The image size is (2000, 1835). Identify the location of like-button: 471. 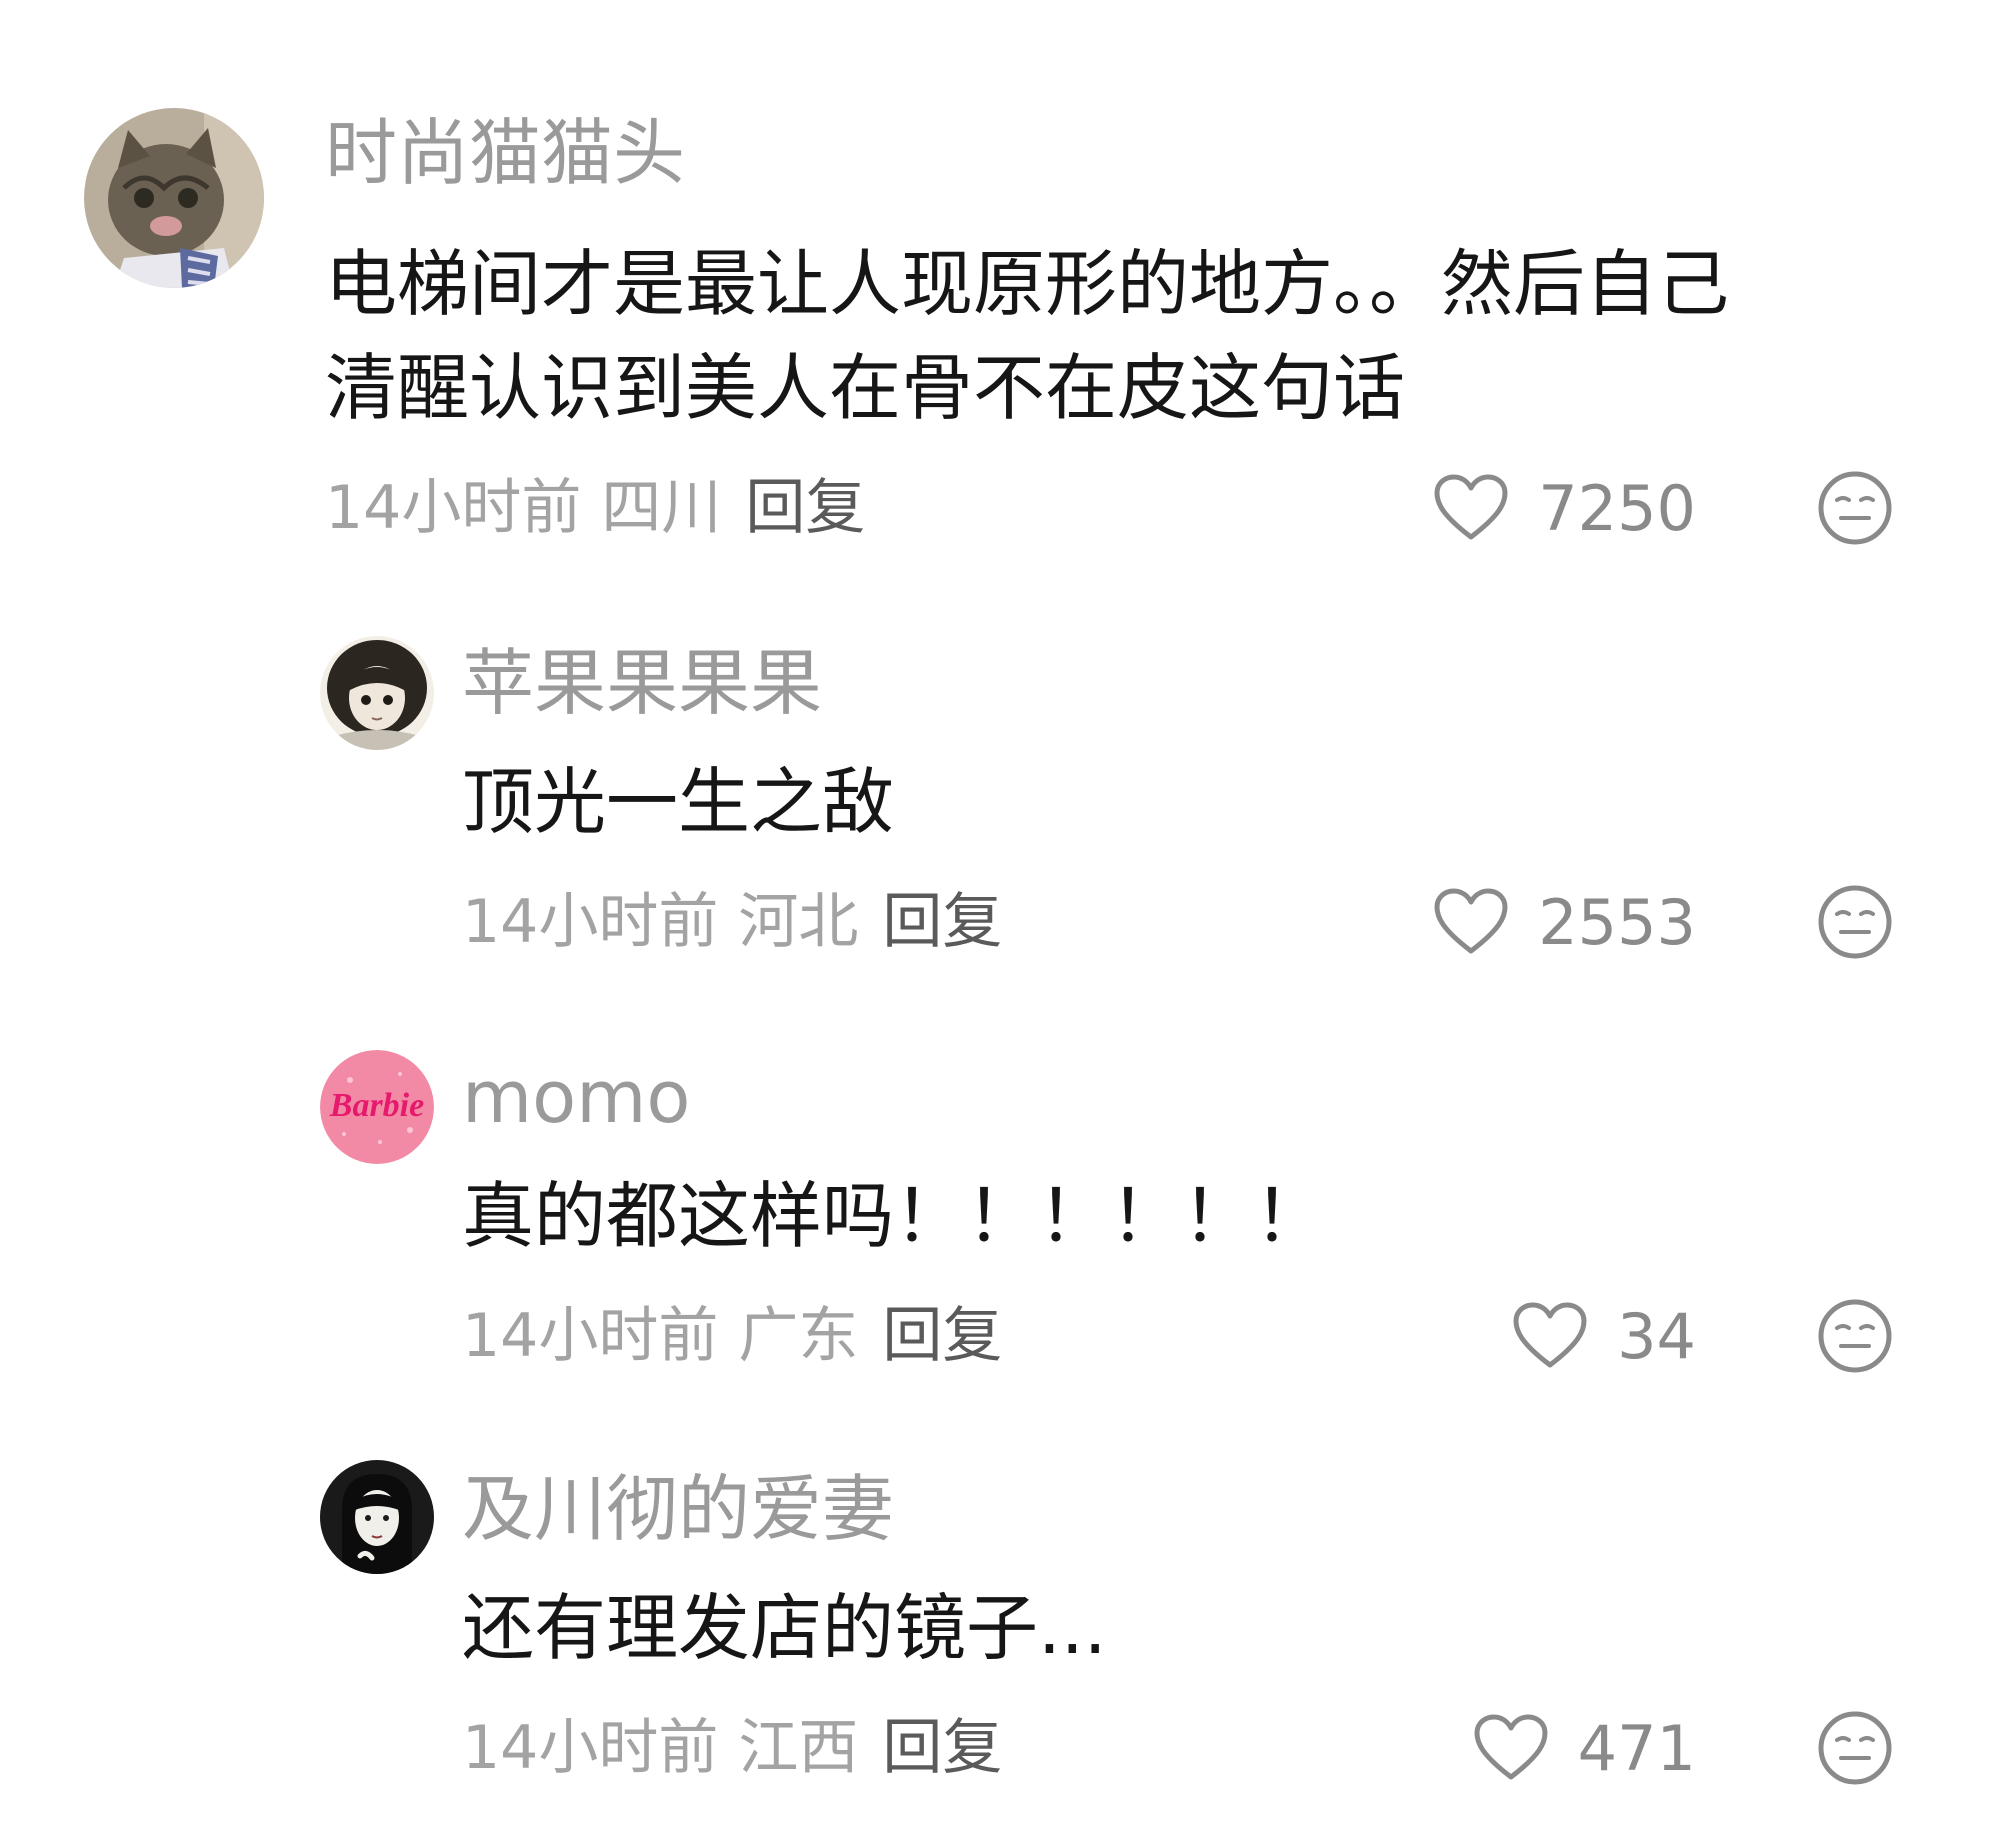
(1546, 1748).